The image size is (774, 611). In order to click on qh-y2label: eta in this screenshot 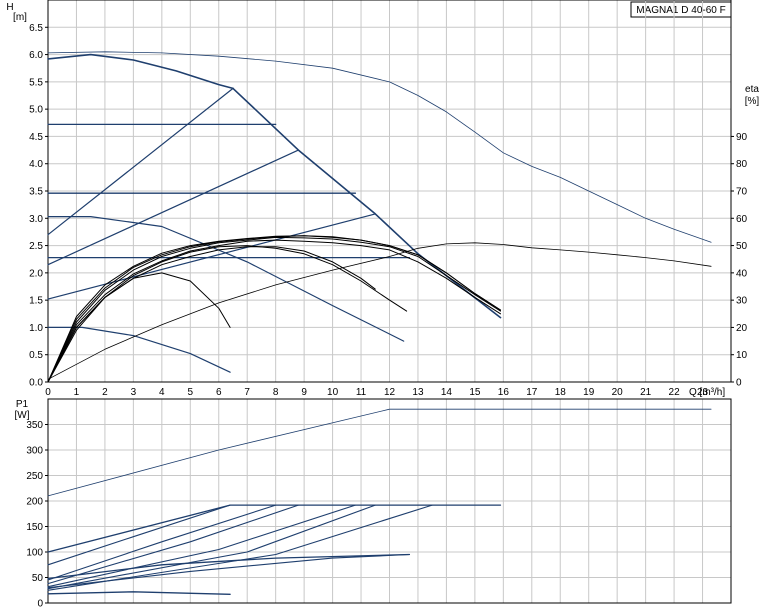, I will do `click(752, 89)`.